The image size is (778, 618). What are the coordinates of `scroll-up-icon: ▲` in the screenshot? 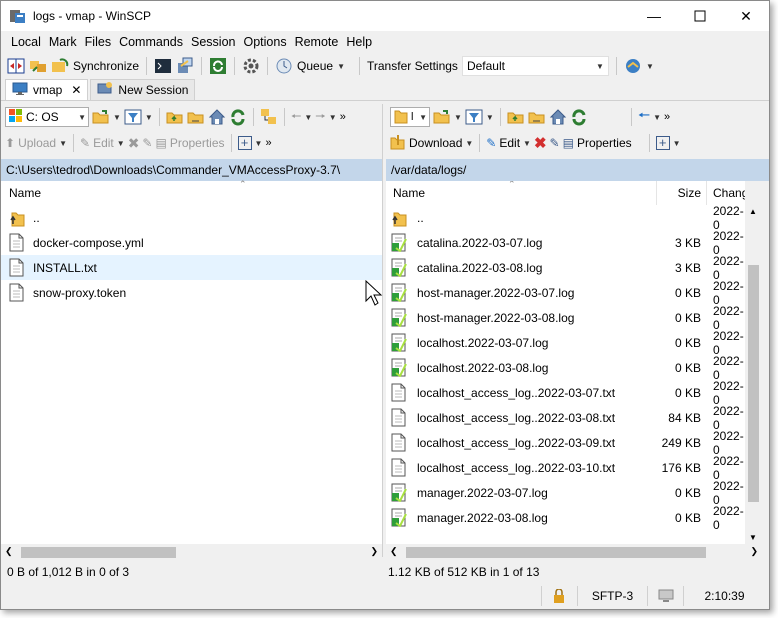 It's located at (753, 211).